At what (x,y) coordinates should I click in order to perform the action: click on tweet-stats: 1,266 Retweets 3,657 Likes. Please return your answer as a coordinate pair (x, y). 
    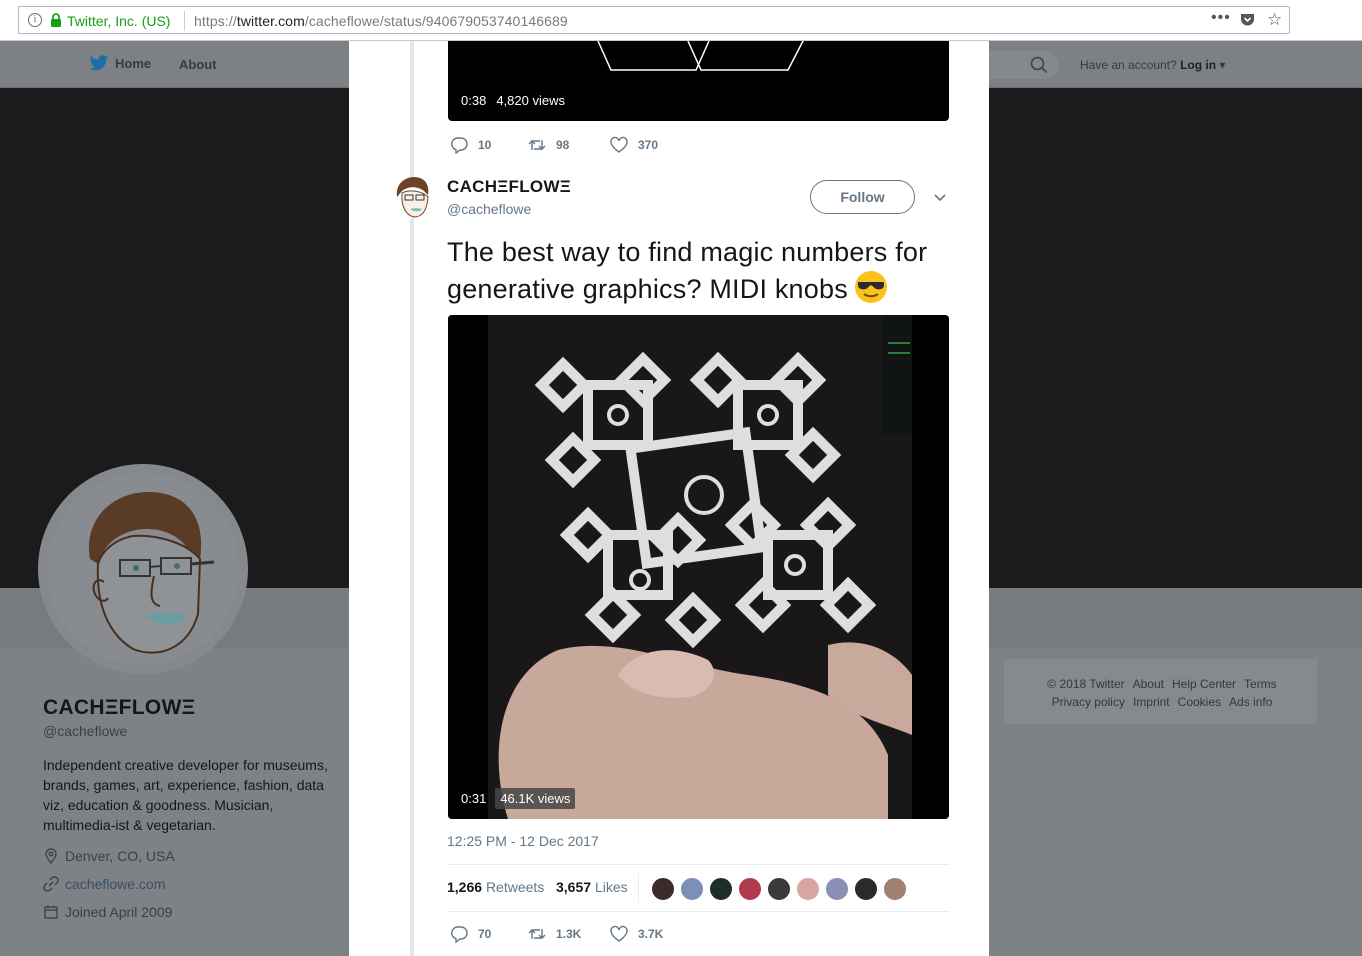
    Looking at the image, I should click on (698, 888).